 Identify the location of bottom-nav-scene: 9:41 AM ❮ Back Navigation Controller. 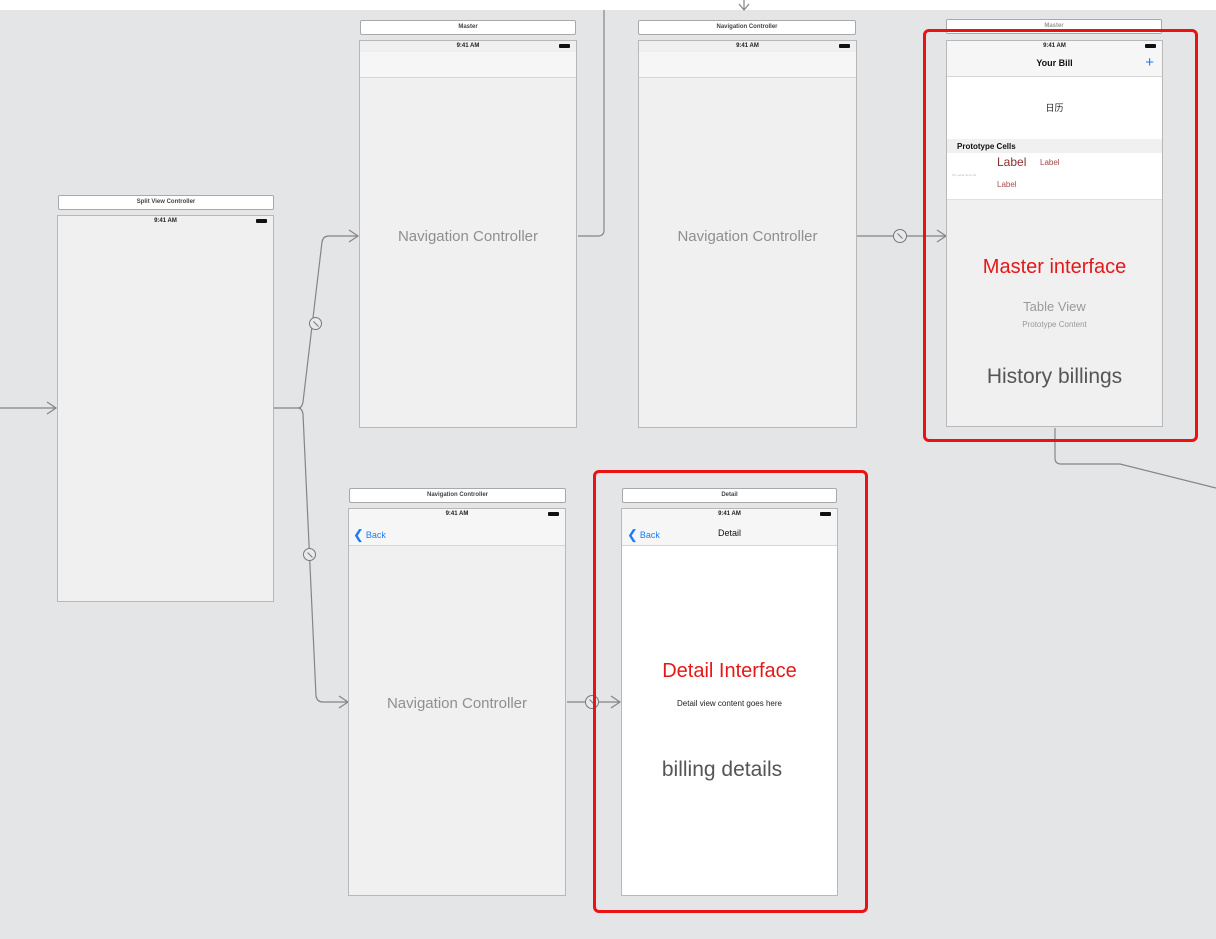
(457, 702).